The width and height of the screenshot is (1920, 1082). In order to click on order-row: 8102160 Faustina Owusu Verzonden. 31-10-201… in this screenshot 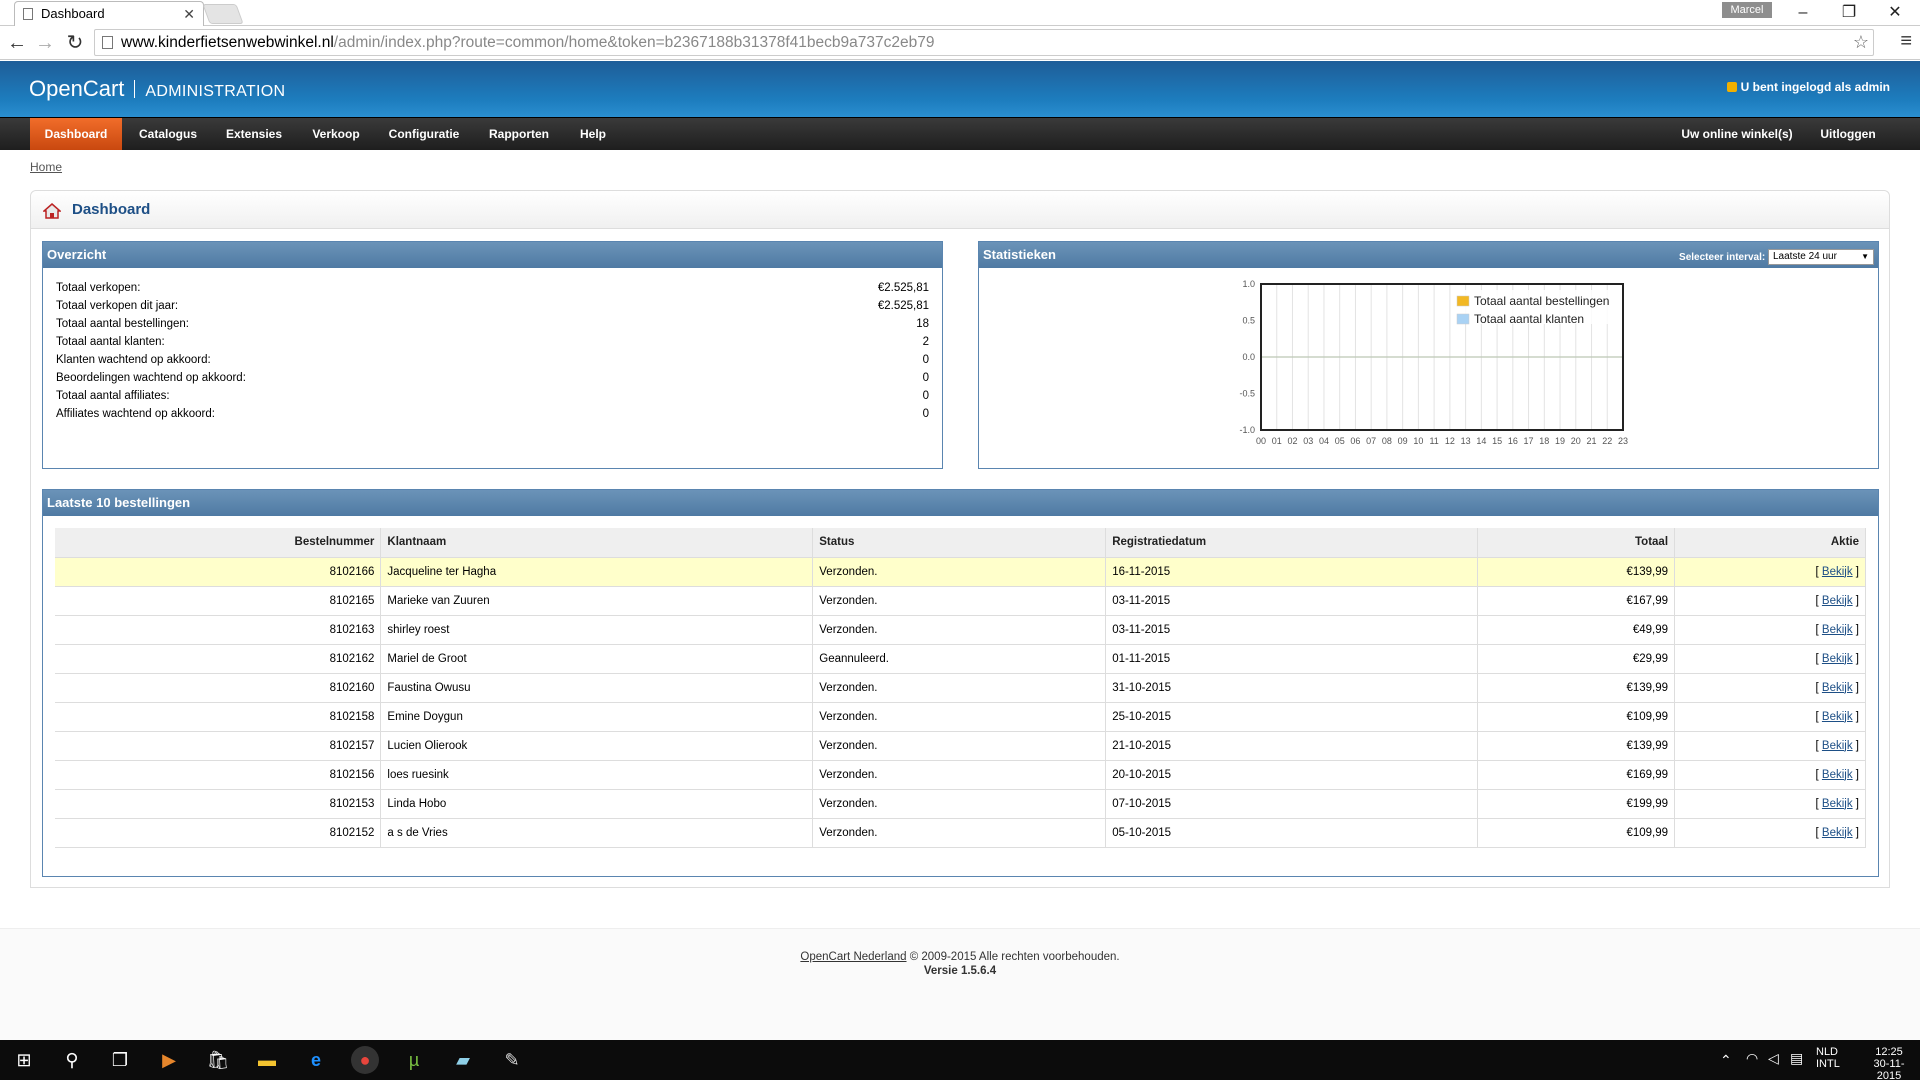, I will do `click(960, 688)`.